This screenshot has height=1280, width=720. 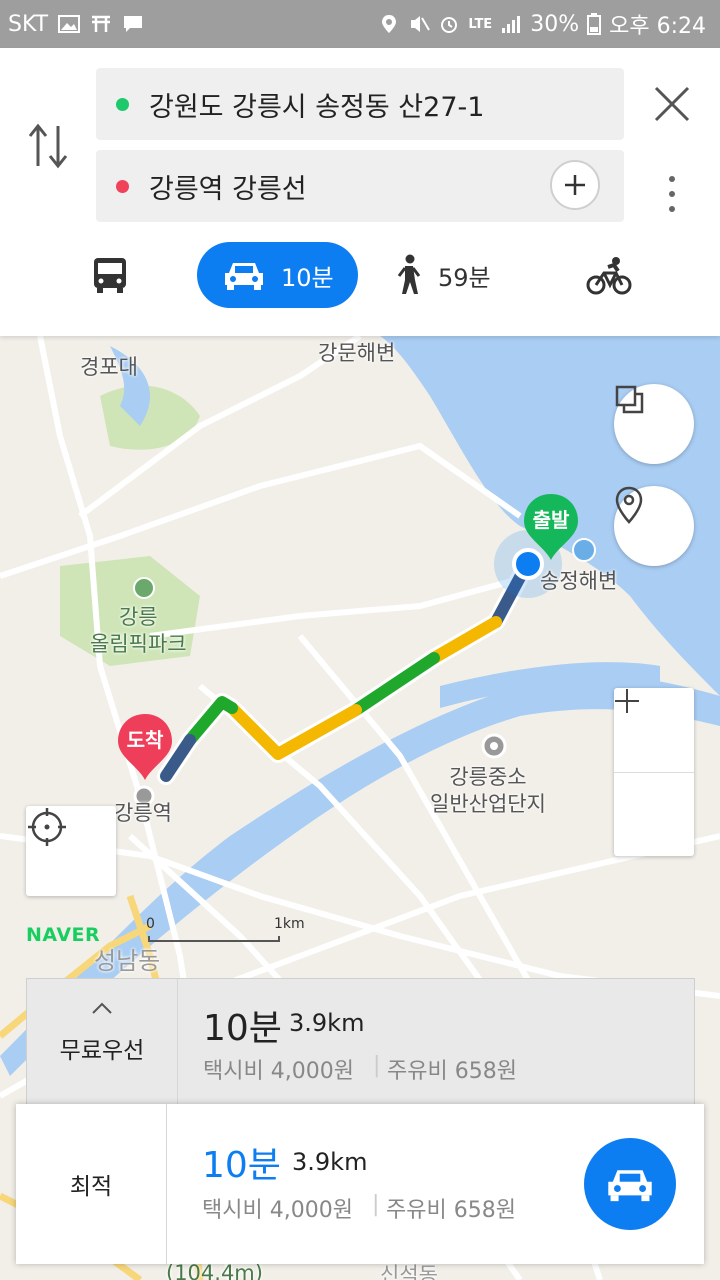 What do you see at coordinates (657, 26) in the screenshot?
I see `clock: 오후 6:24` at bounding box center [657, 26].